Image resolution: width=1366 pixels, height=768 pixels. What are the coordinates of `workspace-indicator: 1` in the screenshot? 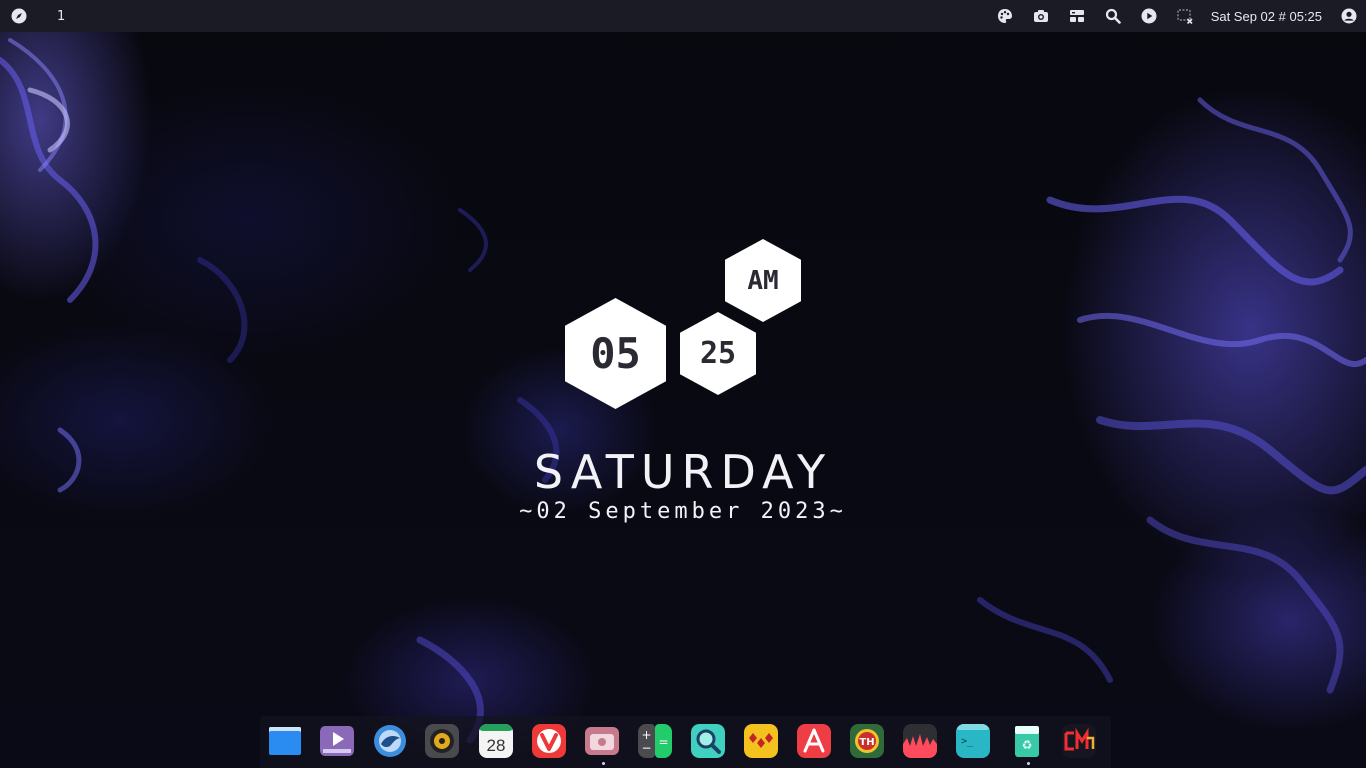 It's located at (61, 16).